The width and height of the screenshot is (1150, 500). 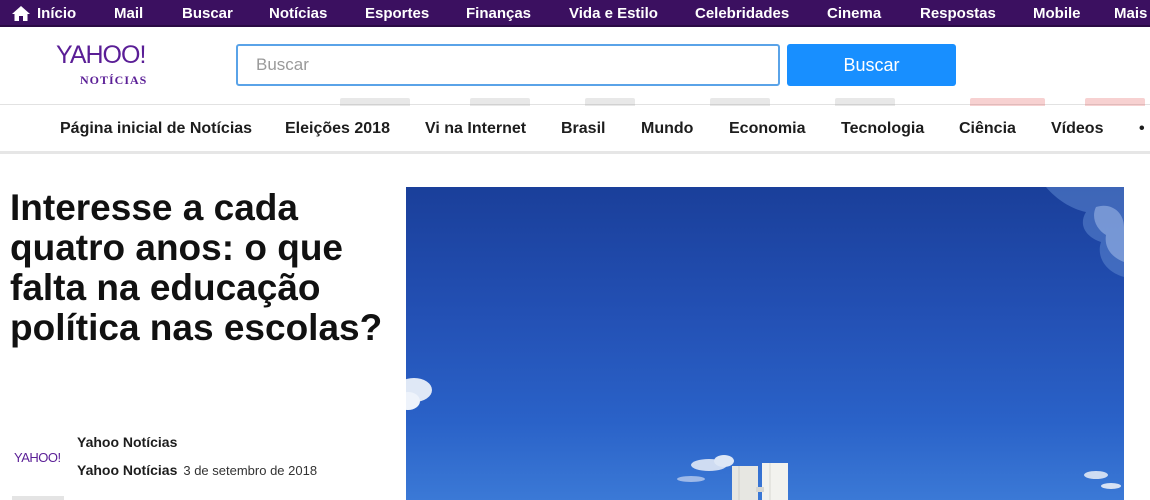 I want to click on source-logo: YAHOO!, so click(x=37, y=457).